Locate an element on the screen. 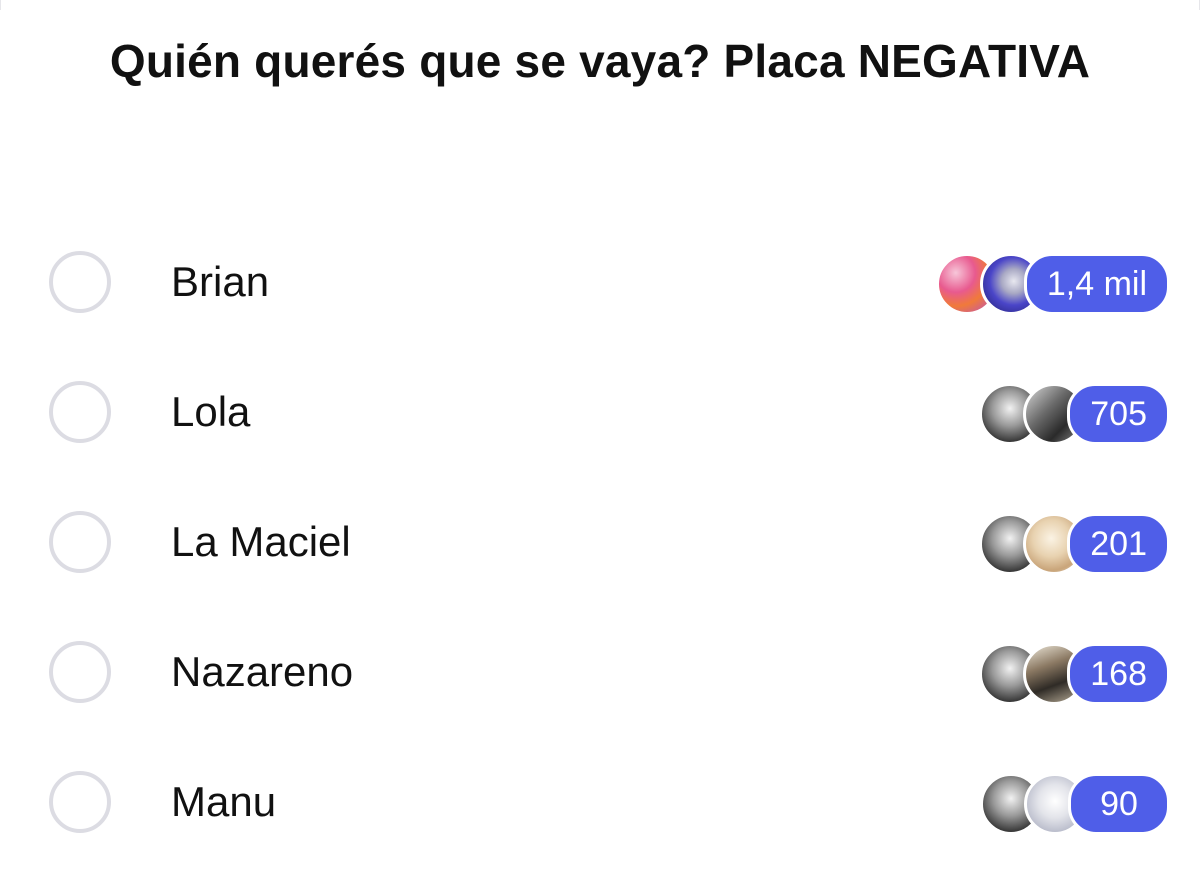 This screenshot has width=1200, height=881. poll-option-nazareno: Nazareno 168 is located at coordinates (600, 673).